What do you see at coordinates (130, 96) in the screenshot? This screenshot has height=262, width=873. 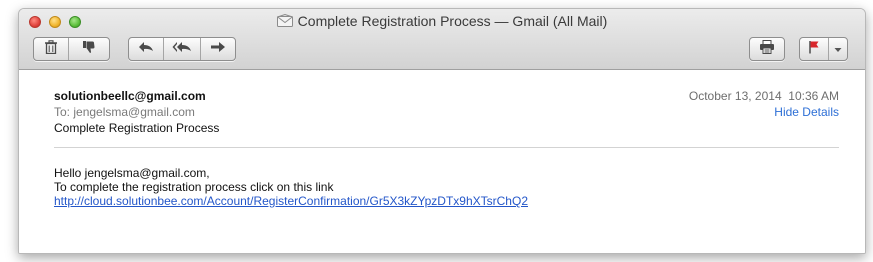 I see `sender-address: solutionbeellc@gmail.com` at bounding box center [130, 96].